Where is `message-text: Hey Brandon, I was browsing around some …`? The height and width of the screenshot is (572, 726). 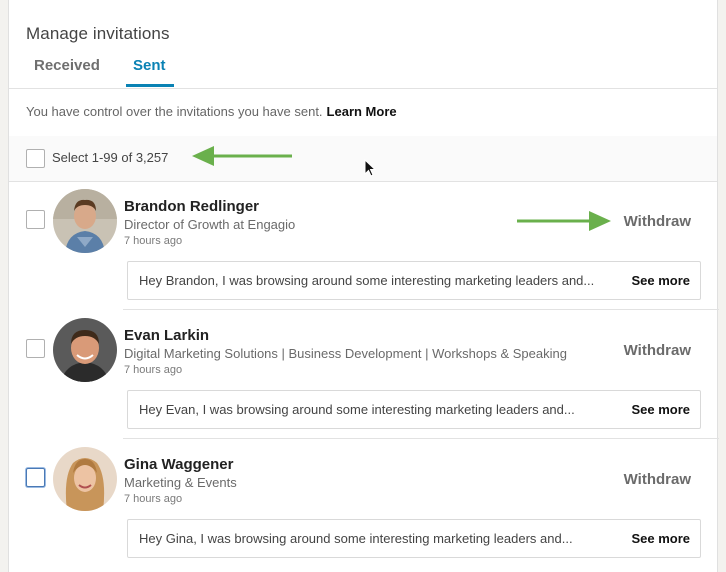 message-text: Hey Brandon, I was browsing around some … is located at coordinates (367, 280).